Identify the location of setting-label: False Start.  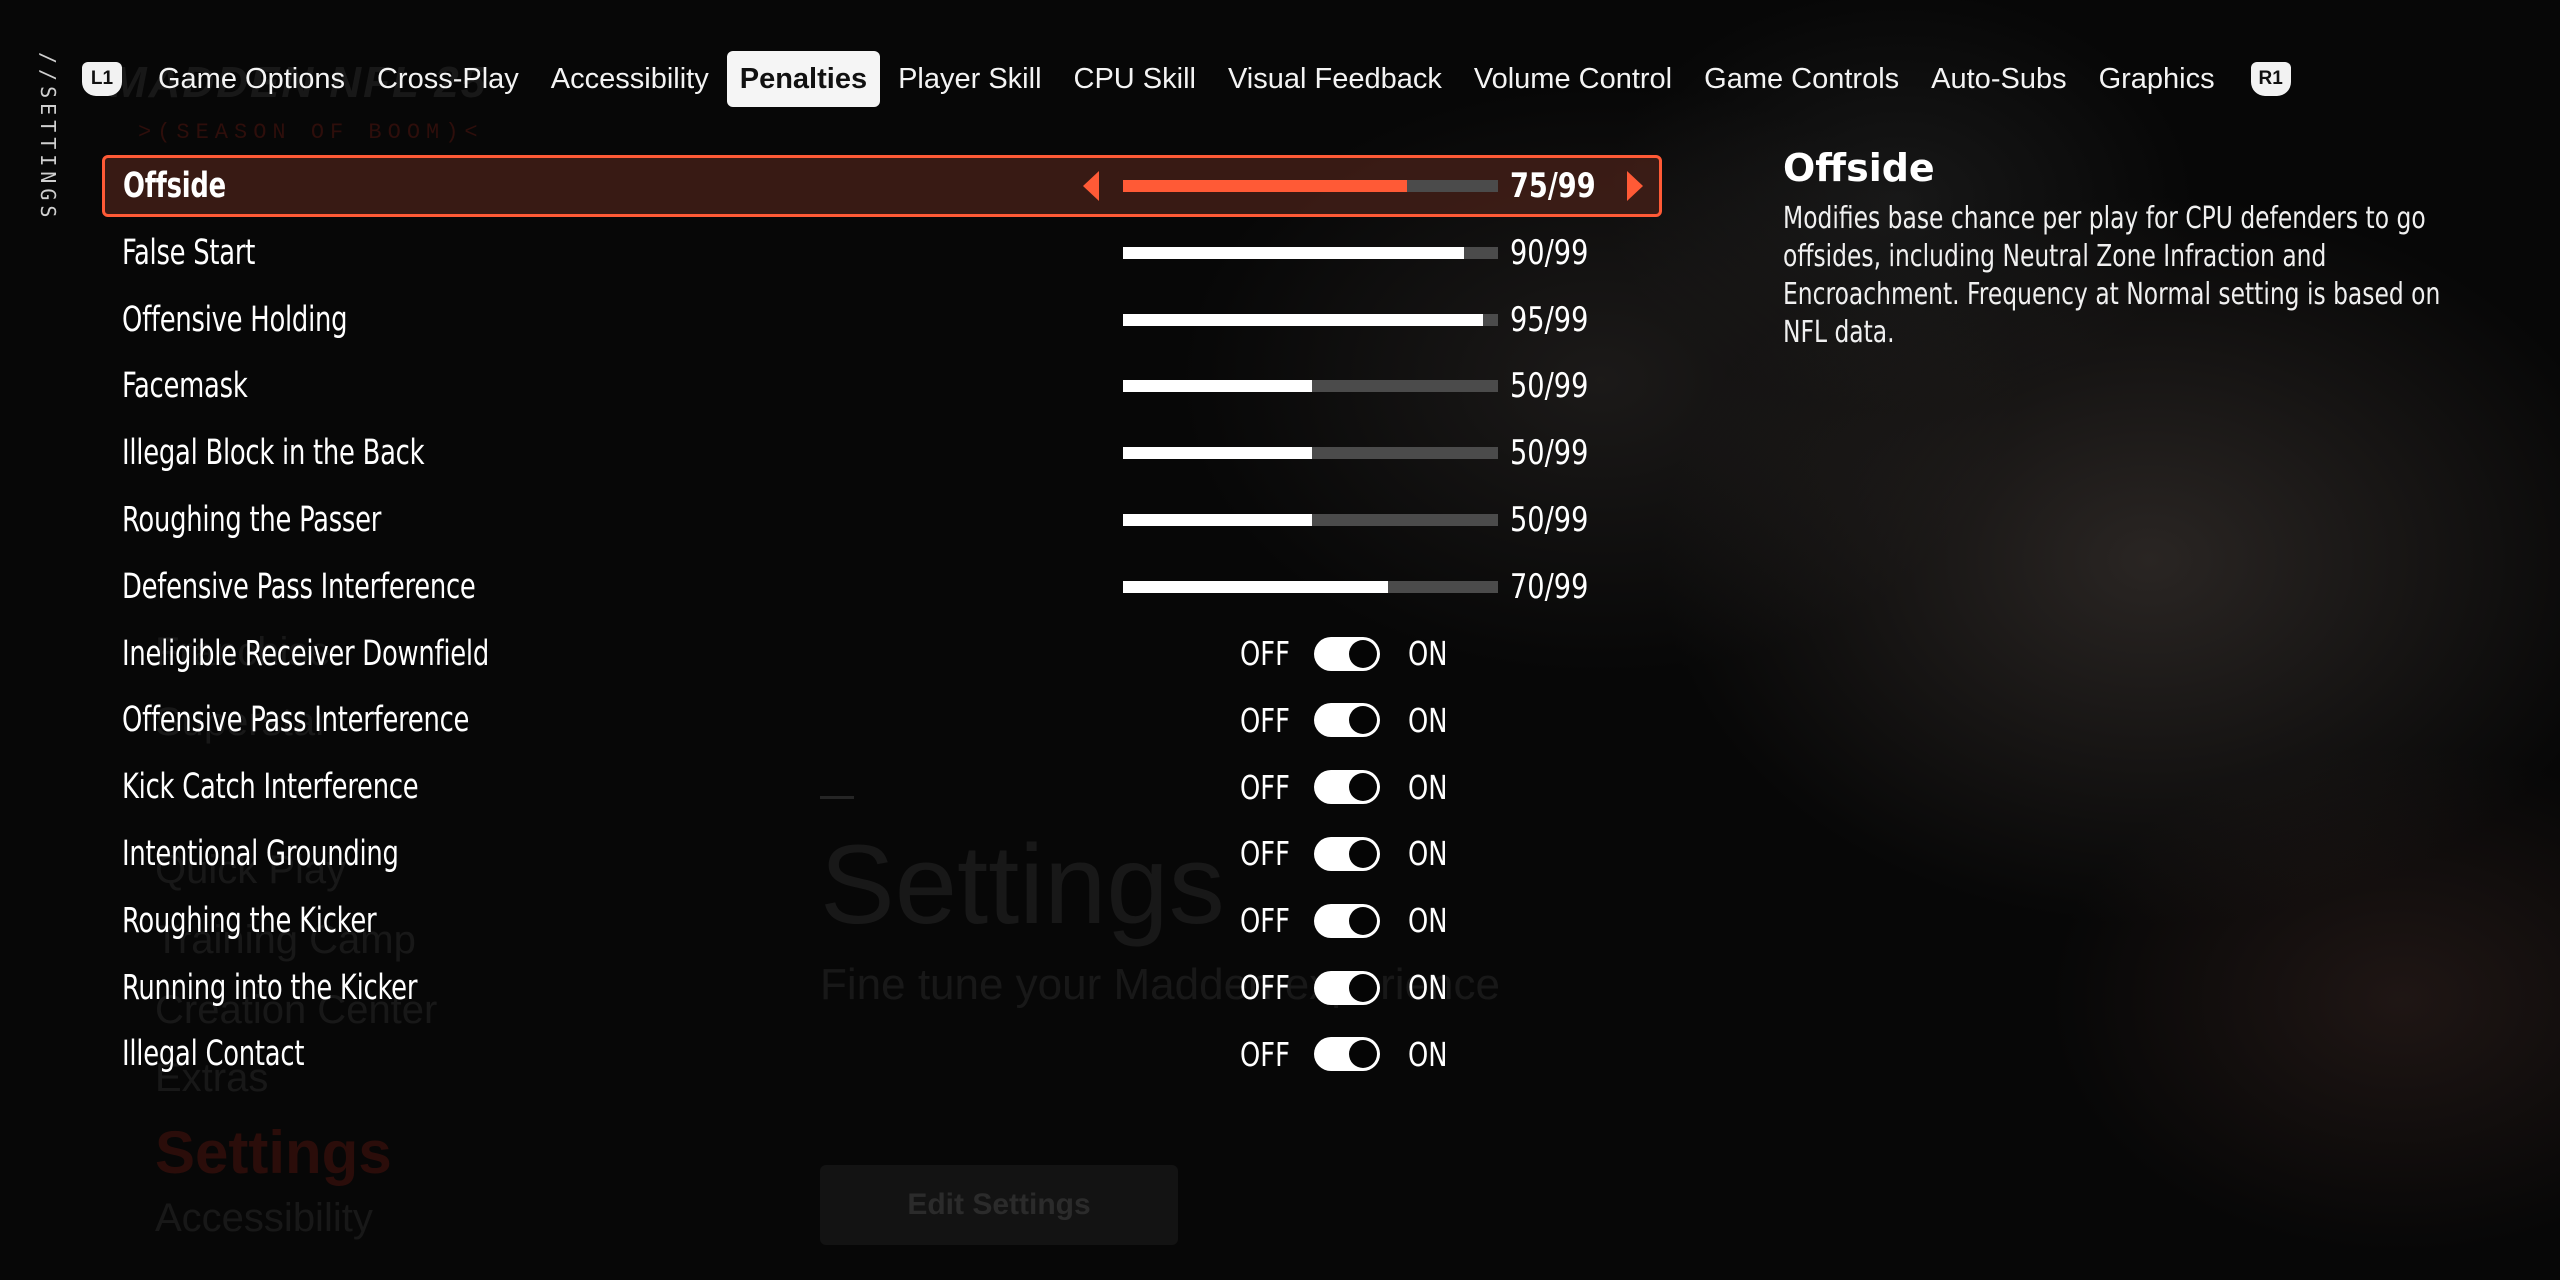
(189, 252).